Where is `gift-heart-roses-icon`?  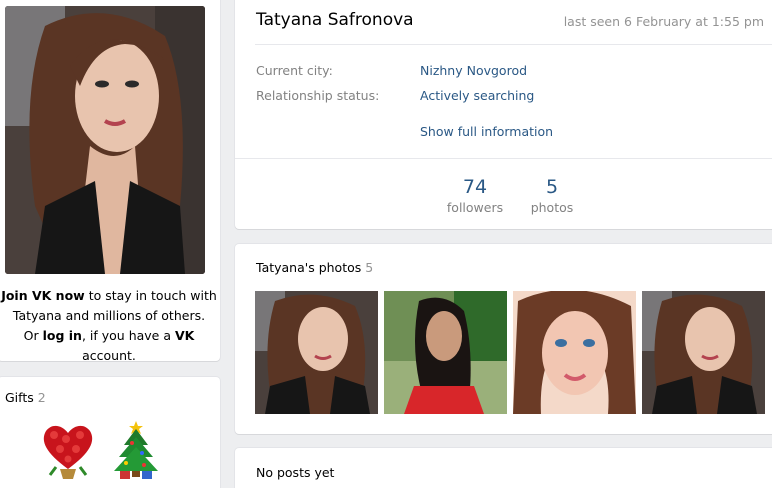
gift-heart-roses-icon is located at coordinates (68, 449).